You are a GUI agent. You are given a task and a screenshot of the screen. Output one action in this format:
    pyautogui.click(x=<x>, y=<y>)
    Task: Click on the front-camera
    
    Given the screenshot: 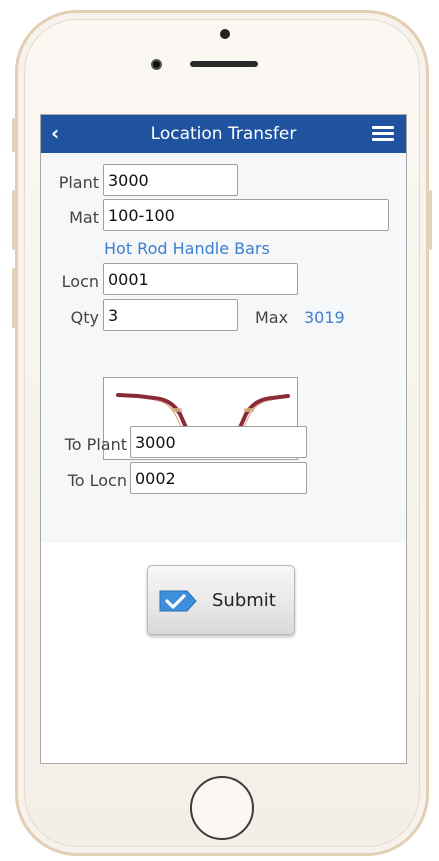 What is the action you would take?
    pyautogui.click(x=225, y=34)
    